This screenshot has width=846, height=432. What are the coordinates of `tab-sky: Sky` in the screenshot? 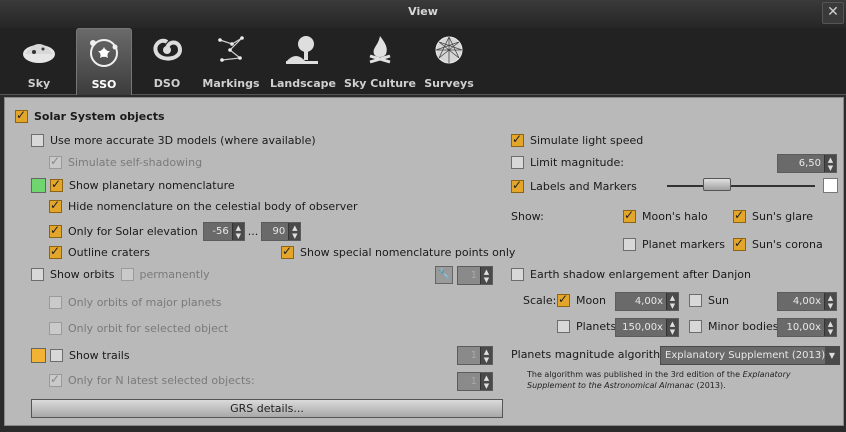 It's located at (39, 61).